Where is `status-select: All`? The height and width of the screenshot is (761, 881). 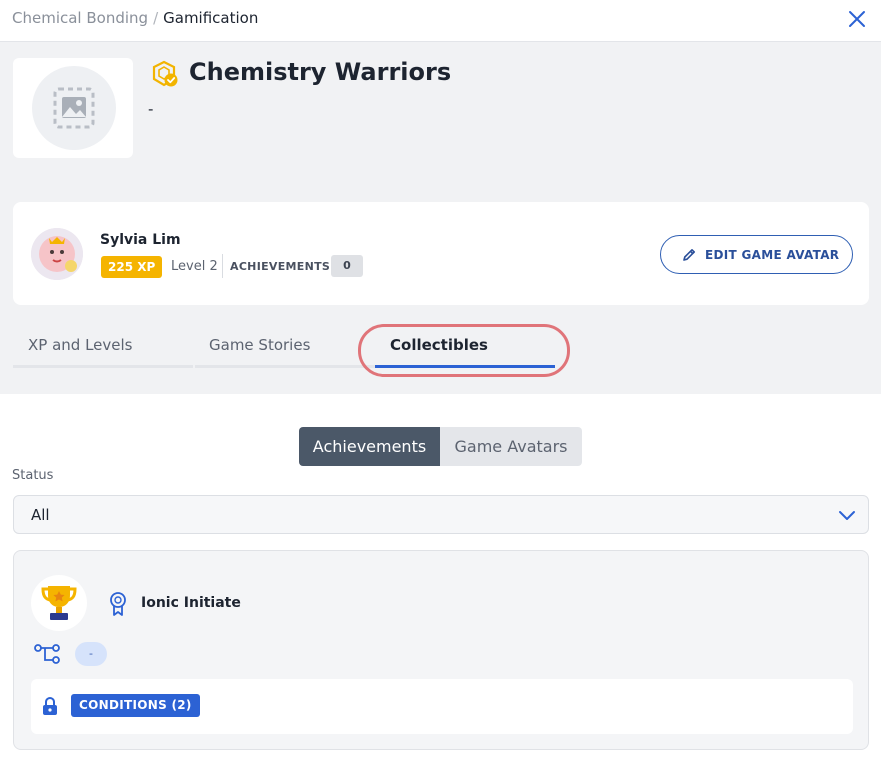 status-select: All is located at coordinates (441, 514).